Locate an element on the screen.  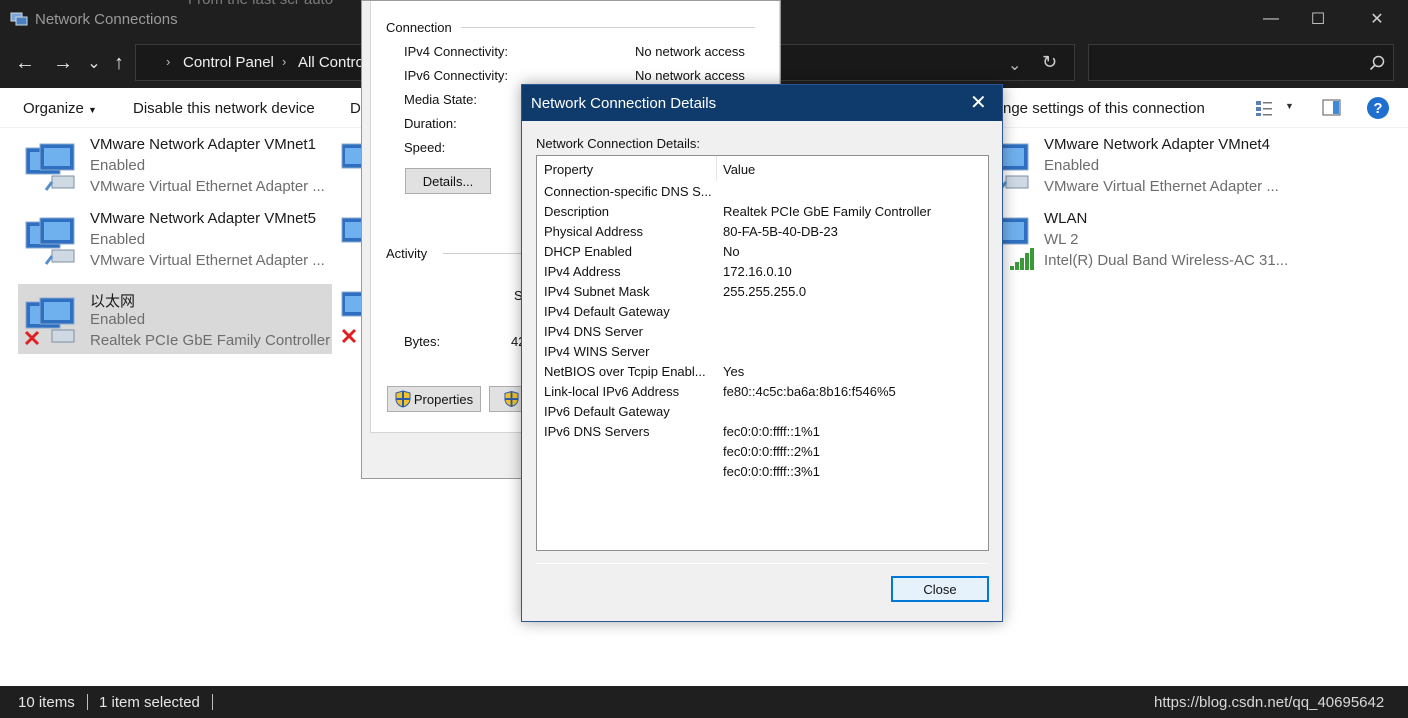
forward-button: → is located at coordinates (63, 63).